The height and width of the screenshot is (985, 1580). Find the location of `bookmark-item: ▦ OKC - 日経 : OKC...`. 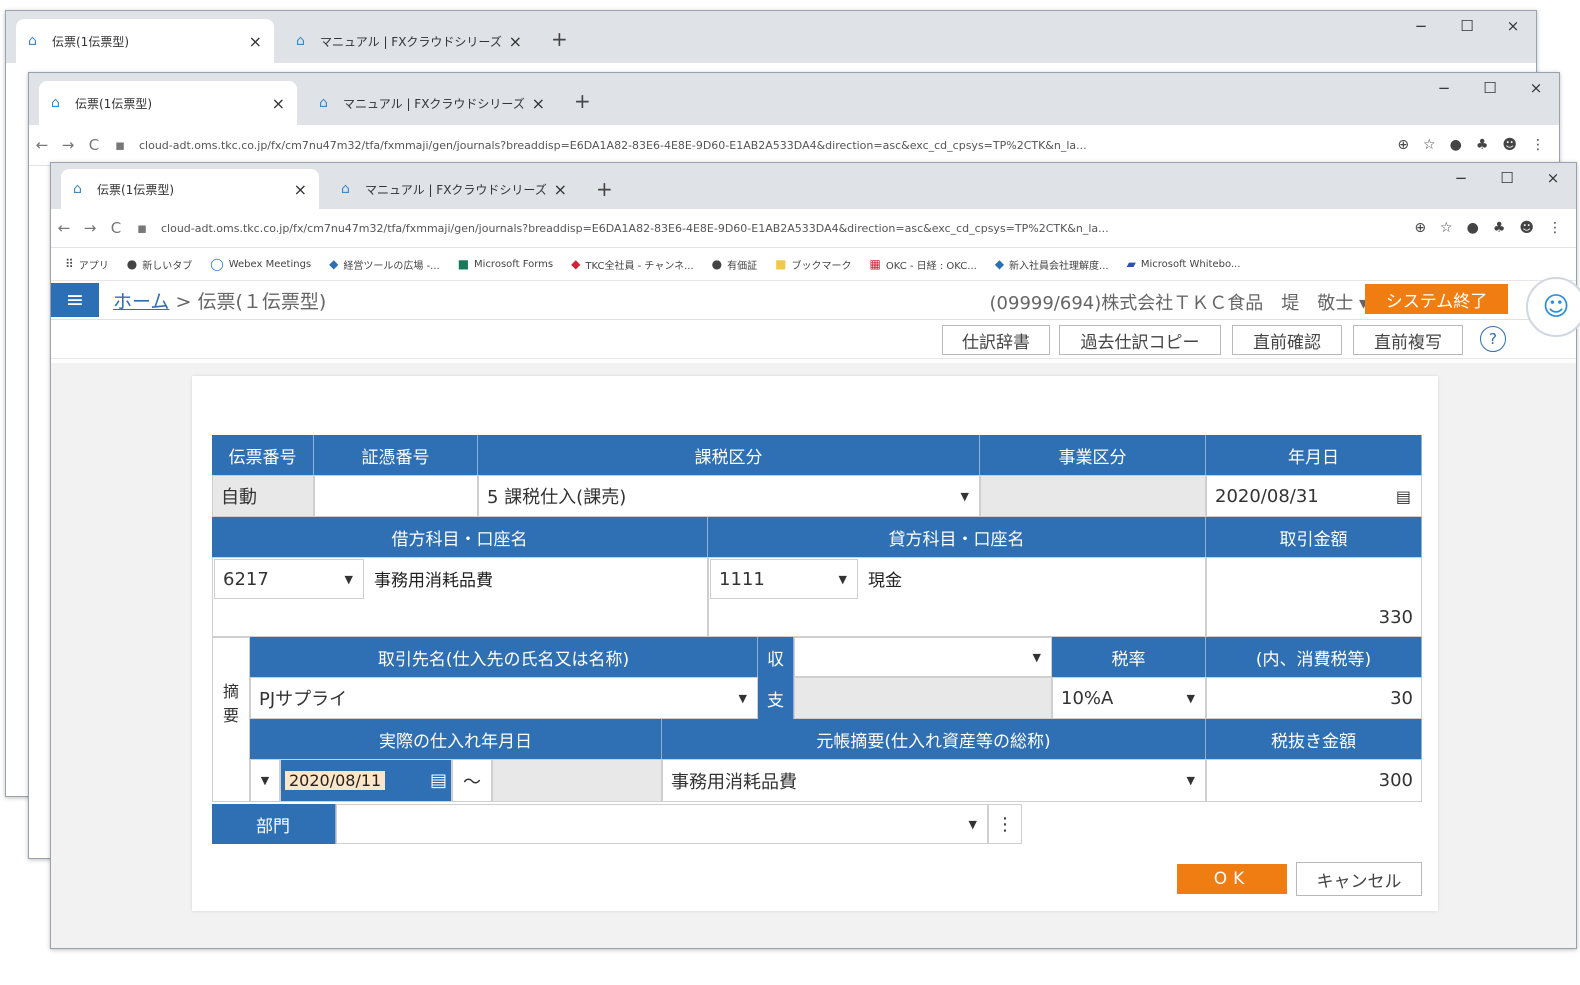

bookmark-item: ▦ OKC - 日経 : OKC... is located at coordinates (923, 264).